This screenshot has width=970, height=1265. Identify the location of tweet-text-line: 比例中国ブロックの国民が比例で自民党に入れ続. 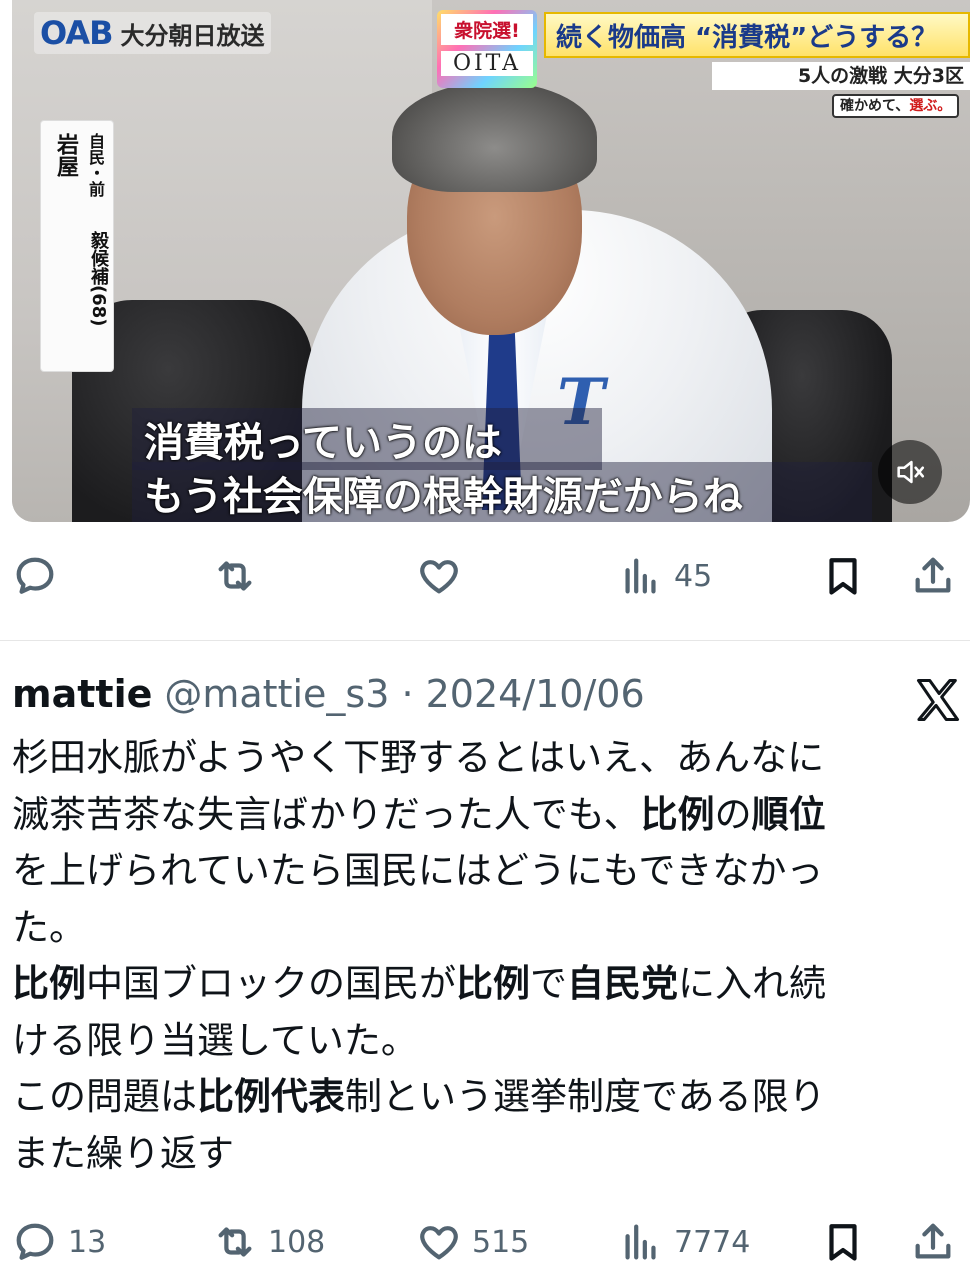
(477, 984).